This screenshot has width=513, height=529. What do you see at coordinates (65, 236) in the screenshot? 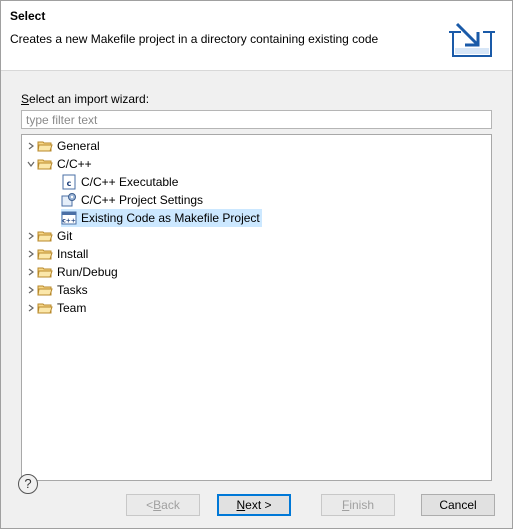
I see `tree-item-label: Git` at bounding box center [65, 236].